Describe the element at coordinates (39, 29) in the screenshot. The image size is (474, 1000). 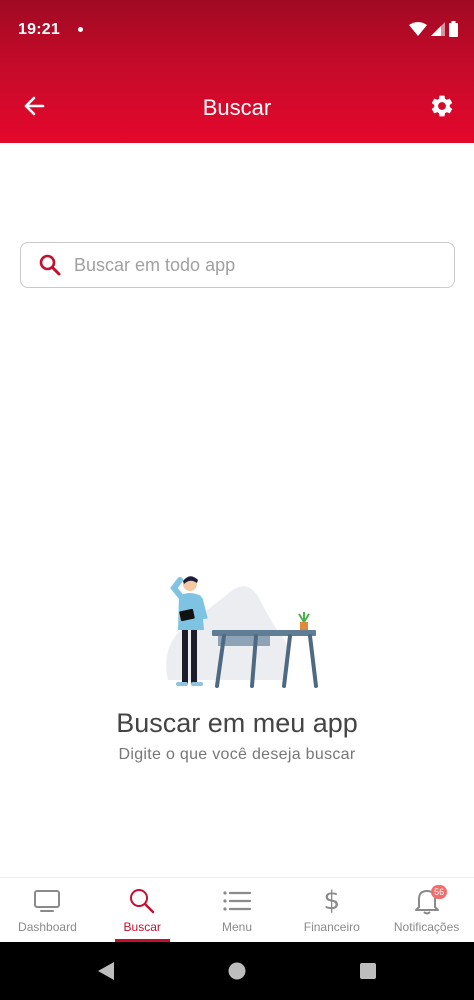
I see `status-time: 19:21` at that location.